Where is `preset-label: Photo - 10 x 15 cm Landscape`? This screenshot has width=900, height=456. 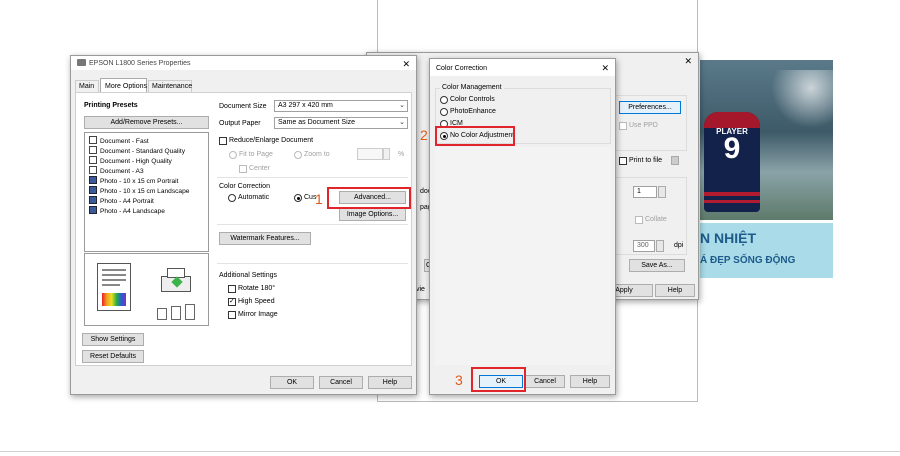 preset-label: Photo - 10 x 15 cm Landscape is located at coordinates (145, 191).